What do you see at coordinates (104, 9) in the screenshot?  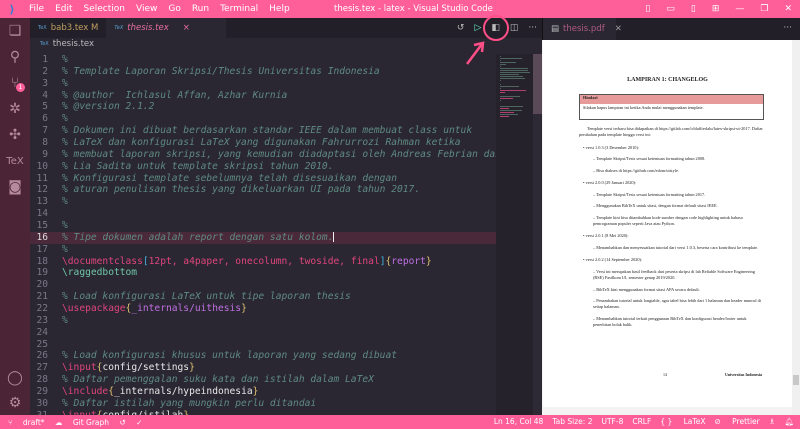 I see `menu-selection: Selection` at bounding box center [104, 9].